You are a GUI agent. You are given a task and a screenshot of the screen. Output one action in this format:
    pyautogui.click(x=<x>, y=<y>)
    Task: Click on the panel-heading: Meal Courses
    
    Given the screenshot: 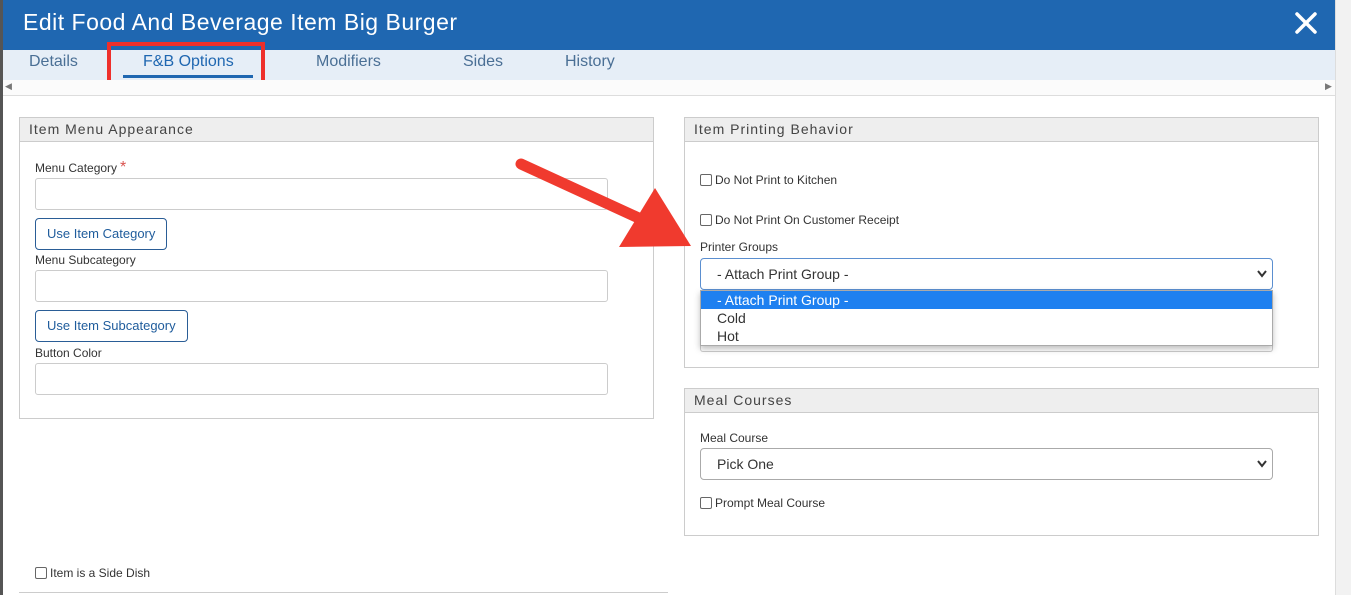 What is the action you would take?
    pyautogui.click(x=1001, y=401)
    